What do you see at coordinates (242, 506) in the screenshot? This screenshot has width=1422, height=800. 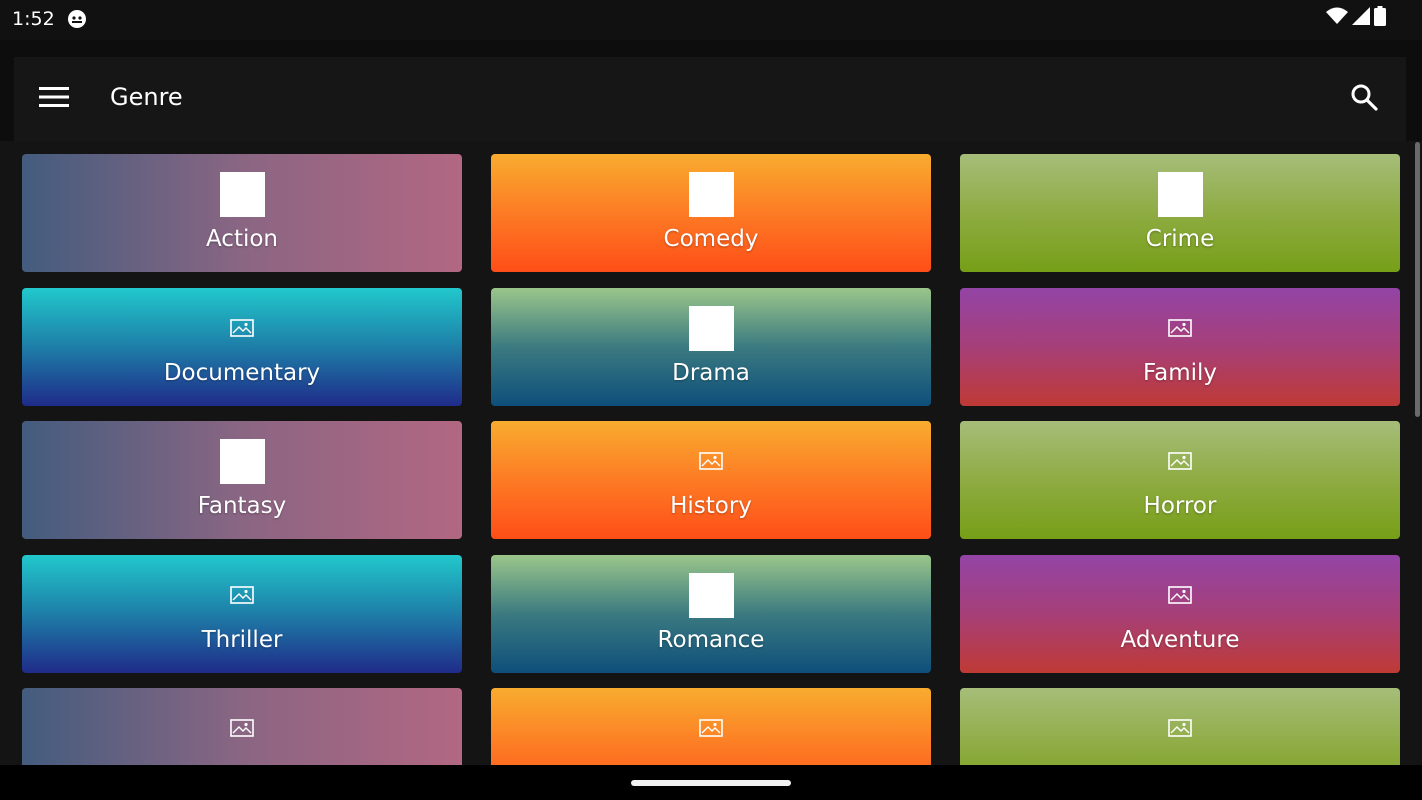 I see `genre-label: Fantasy` at bounding box center [242, 506].